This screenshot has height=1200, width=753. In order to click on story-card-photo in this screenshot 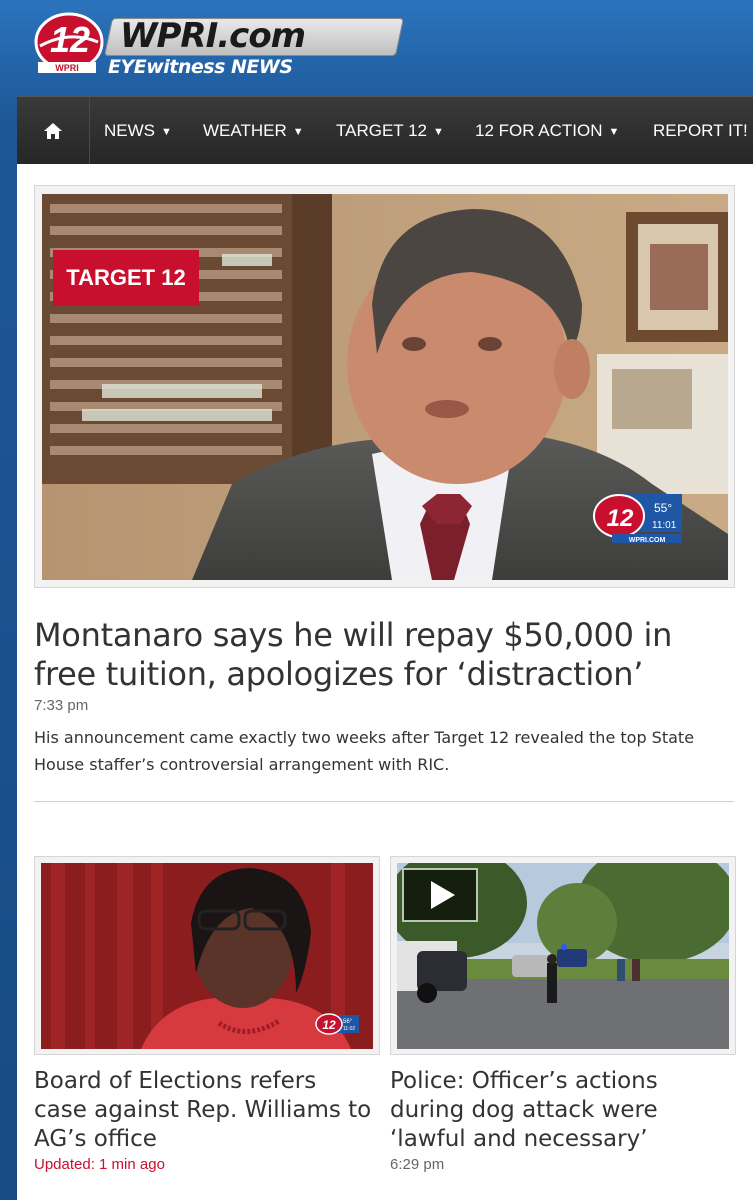, I will do `click(563, 956)`.